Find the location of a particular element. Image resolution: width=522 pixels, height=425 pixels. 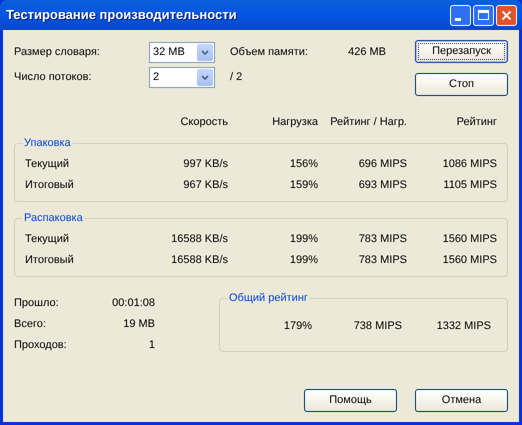

column-header: Рейтинг is located at coordinates (476, 122).